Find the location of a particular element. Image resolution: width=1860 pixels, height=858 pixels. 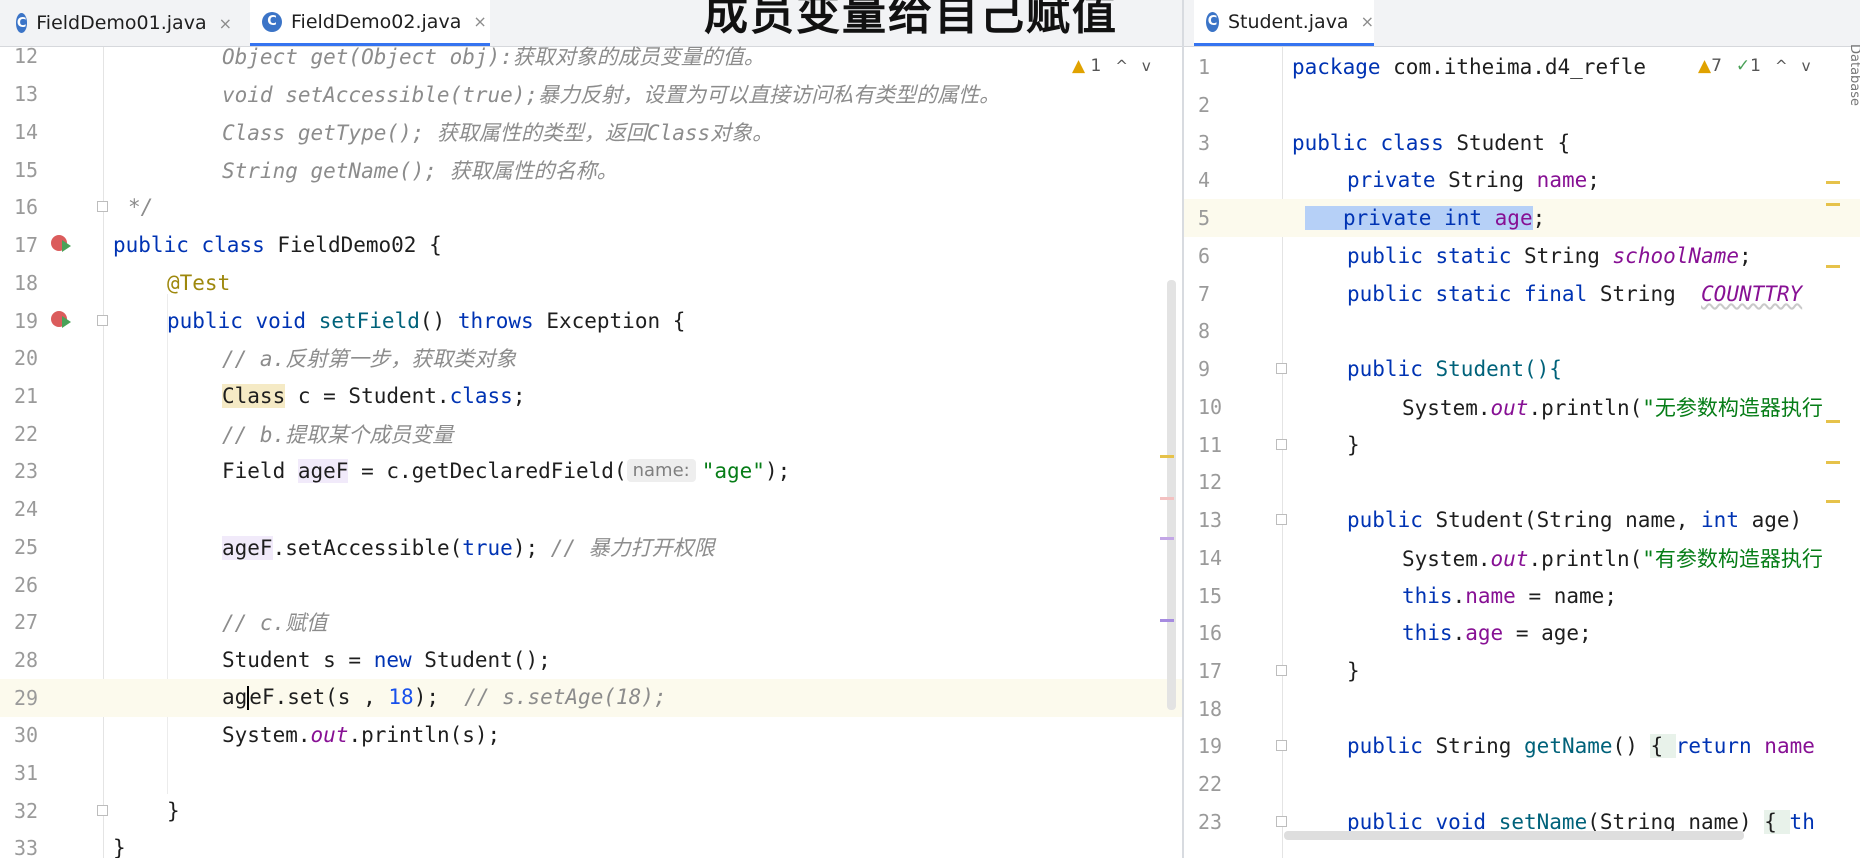

line-number: 17 is located at coordinates (1210, 670).